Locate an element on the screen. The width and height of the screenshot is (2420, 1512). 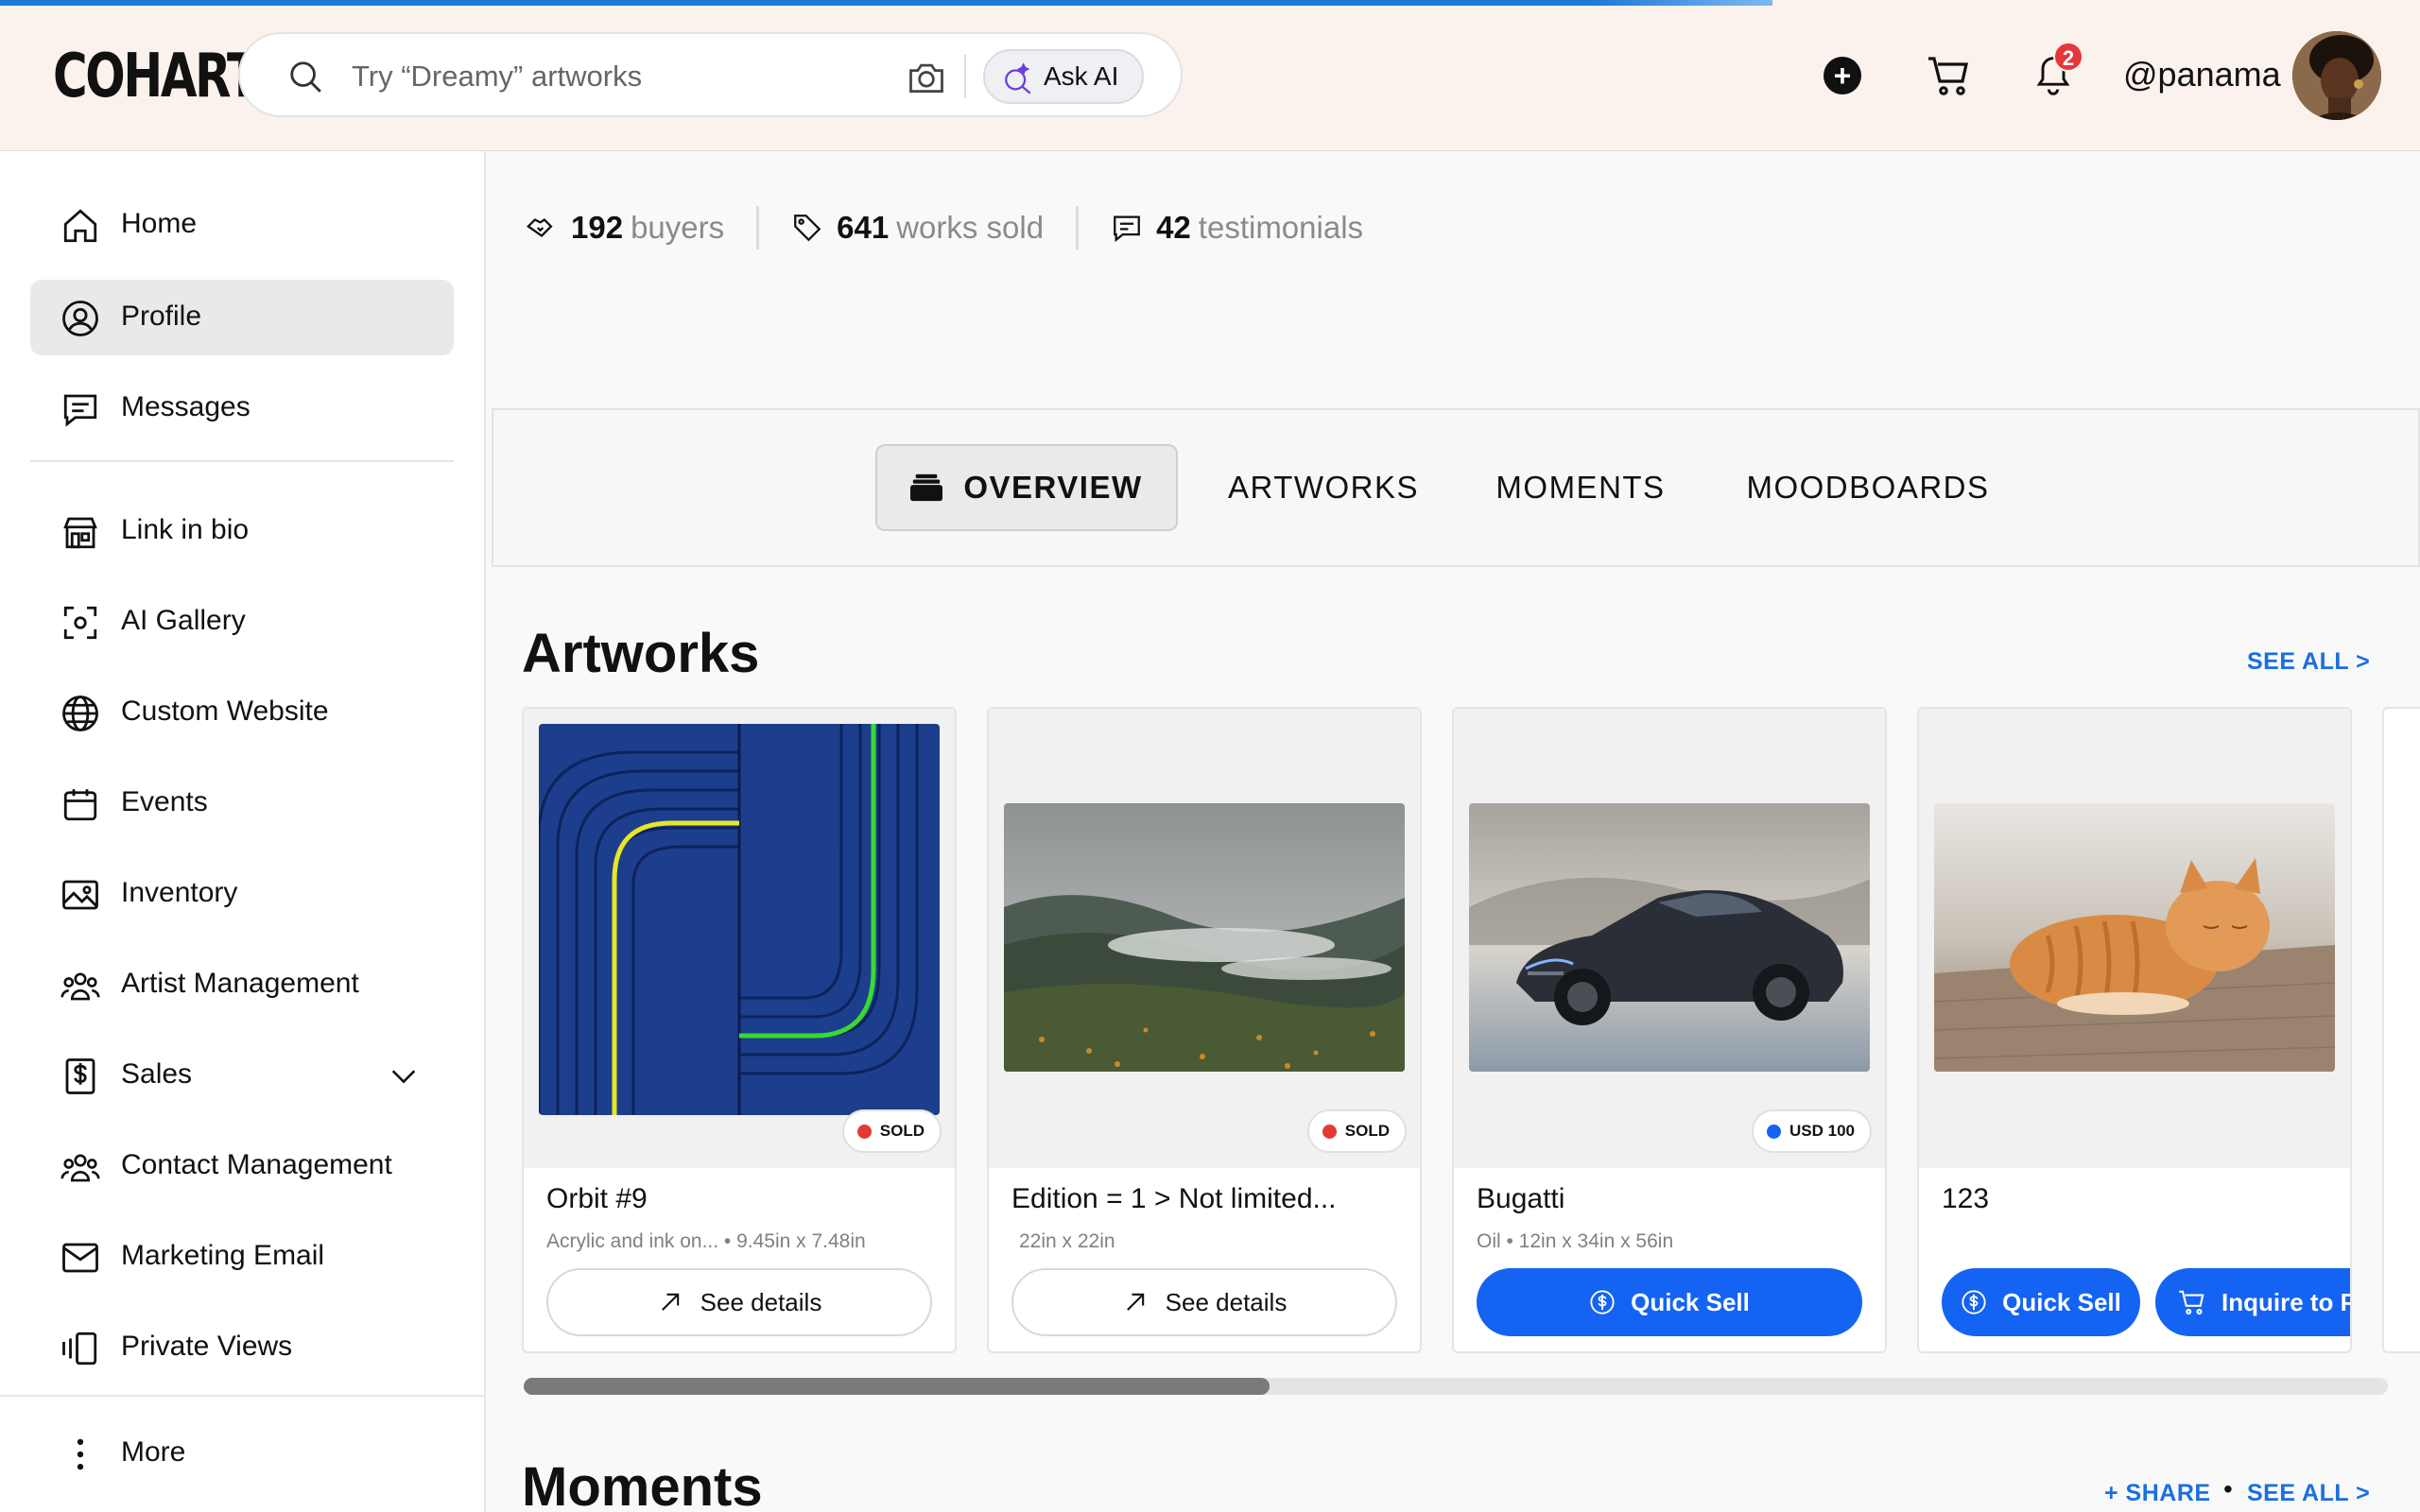
artwork-media is located at coordinates (2134, 938).